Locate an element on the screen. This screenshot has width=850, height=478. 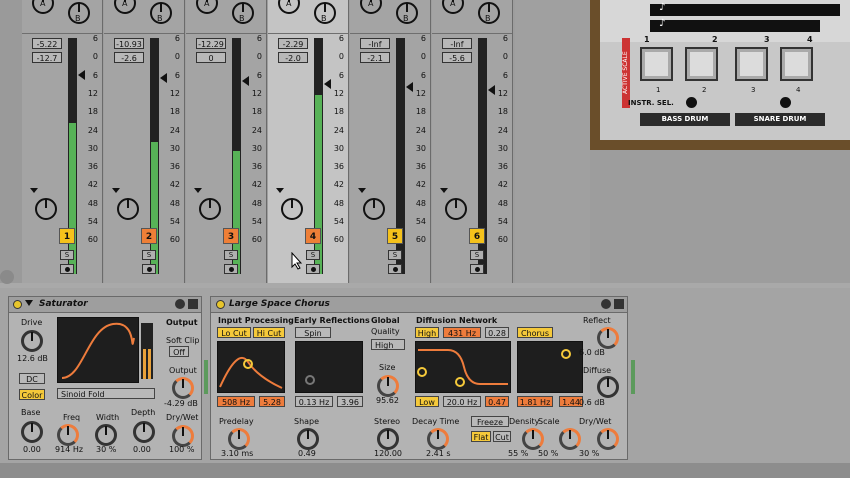
cut-button: Cut is located at coordinates (502, 436).